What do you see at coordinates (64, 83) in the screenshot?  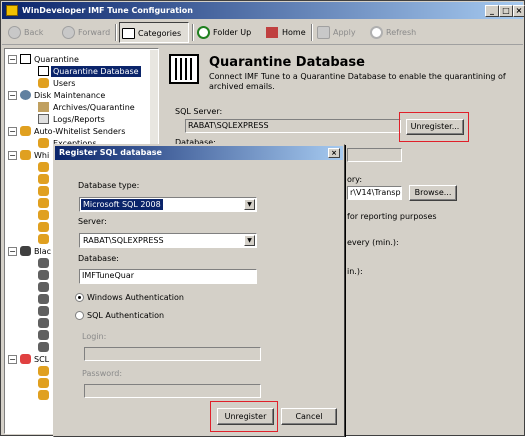 I see `tree-item-label: Users` at bounding box center [64, 83].